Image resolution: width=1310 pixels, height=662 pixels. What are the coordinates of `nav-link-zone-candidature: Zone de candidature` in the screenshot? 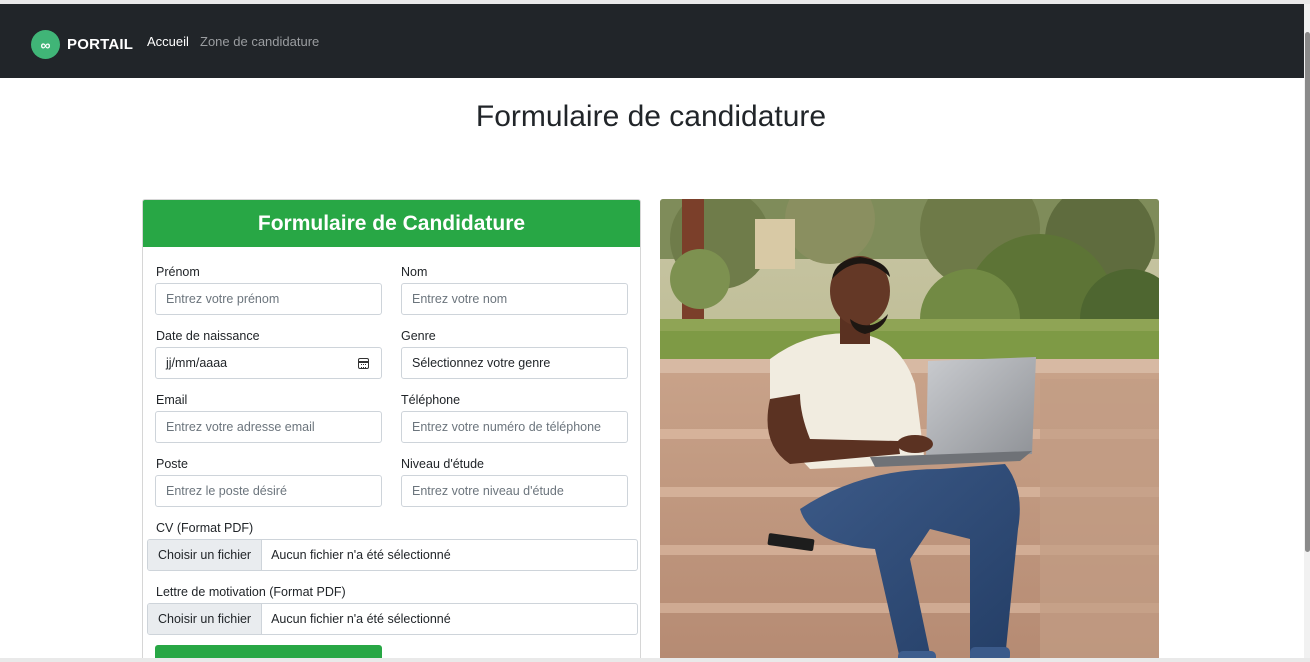 It's located at (259, 41).